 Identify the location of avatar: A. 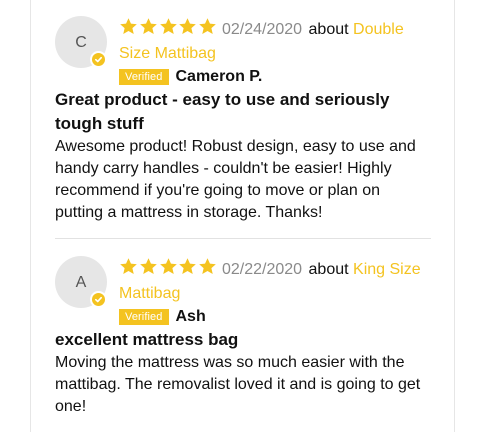
(81, 282).